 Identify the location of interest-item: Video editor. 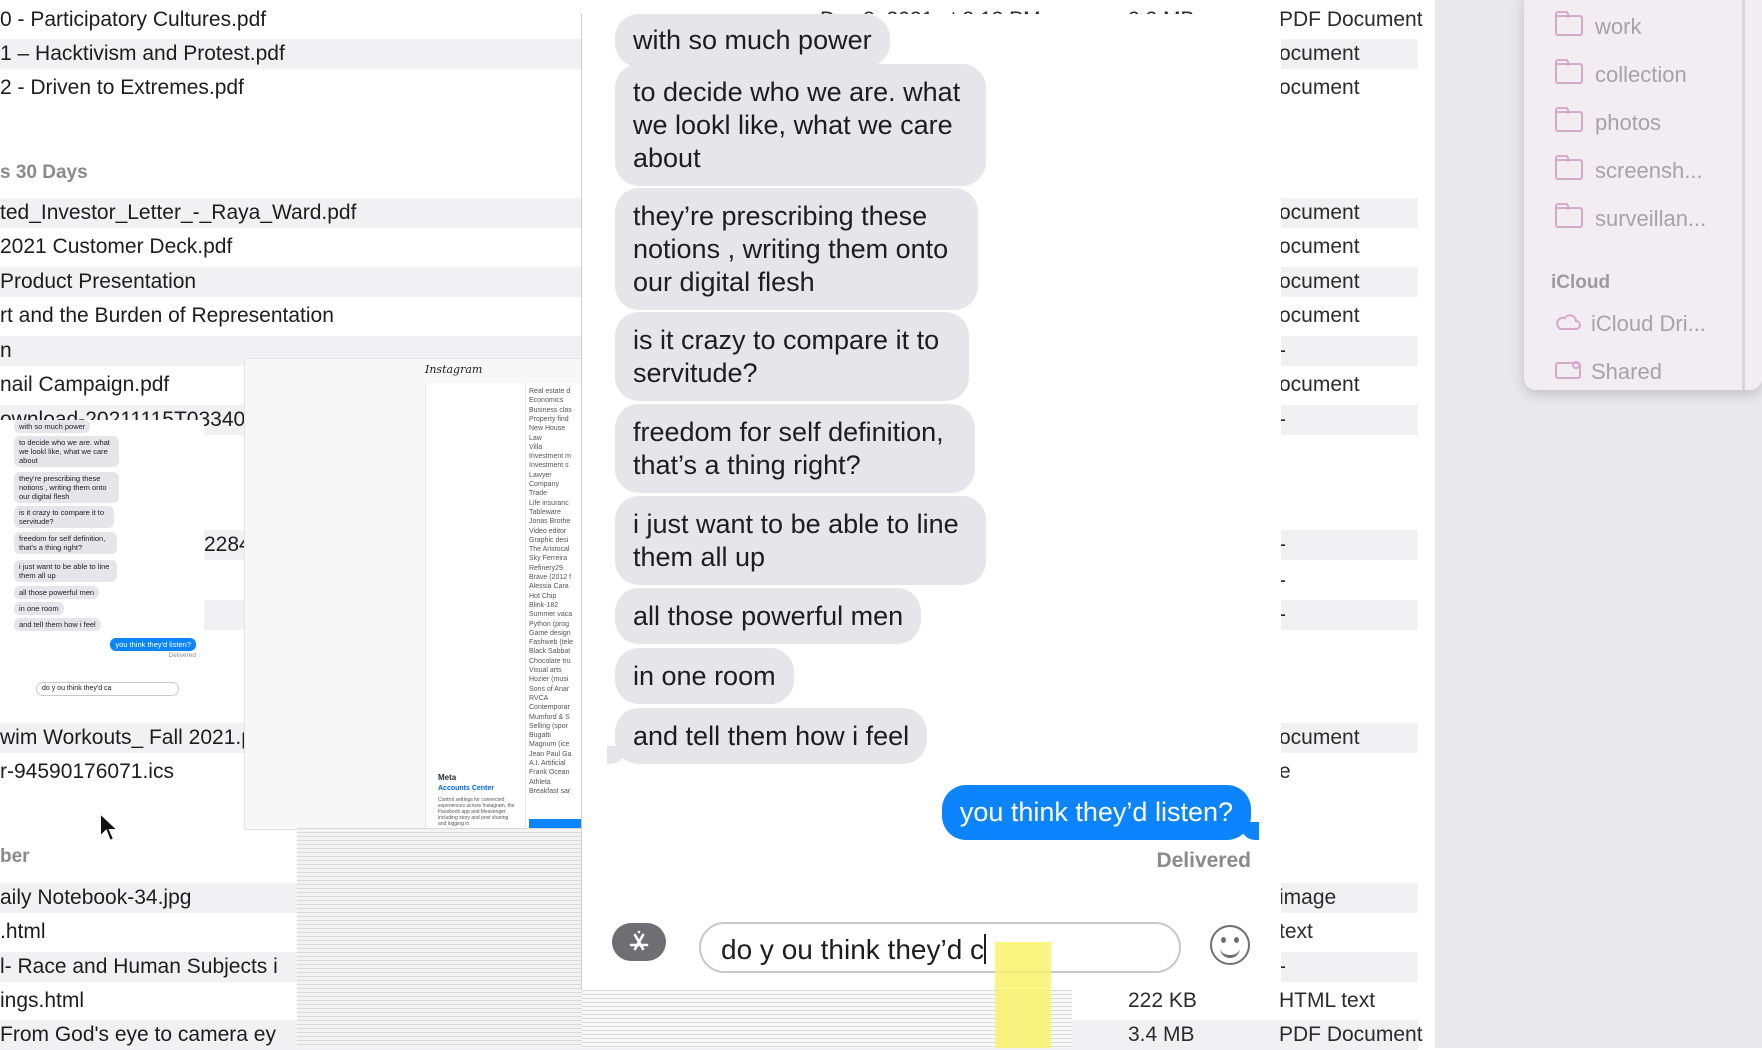
(547, 531).